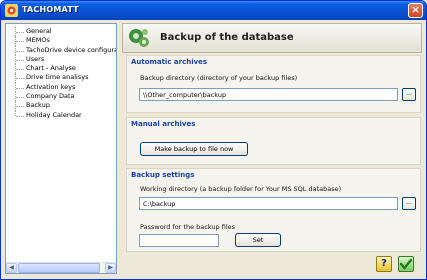 This screenshot has width=427, height=280. What do you see at coordinates (227, 37) in the screenshot?
I see `page-title: Backup of the database` at bounding box center [227, 37].